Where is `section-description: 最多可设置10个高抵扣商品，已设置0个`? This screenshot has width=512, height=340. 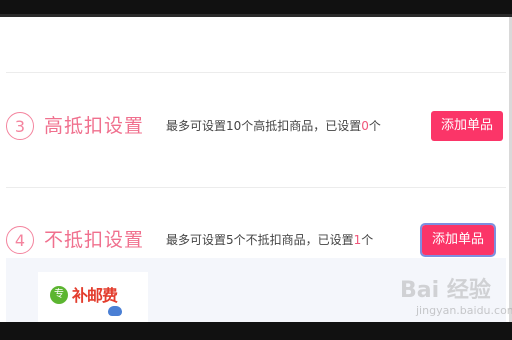 section-description: 最多可设置10个高抵扣商品，已设置0个 is located at coordinates (273, 126).